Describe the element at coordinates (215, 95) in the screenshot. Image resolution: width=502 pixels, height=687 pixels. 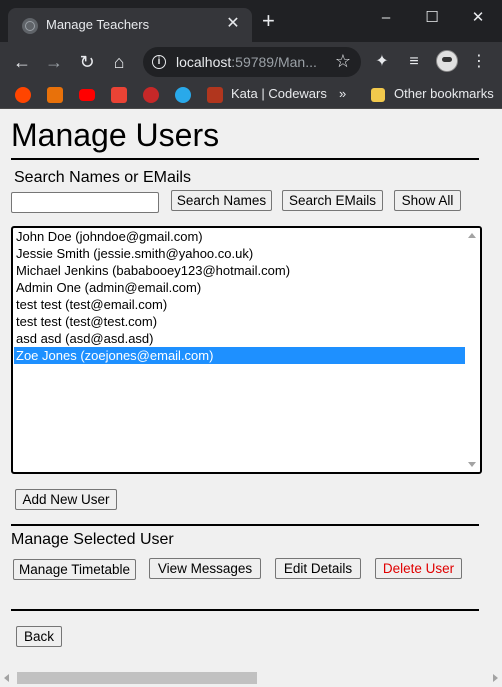
I see `codewars-bookmark-icon` at that location.